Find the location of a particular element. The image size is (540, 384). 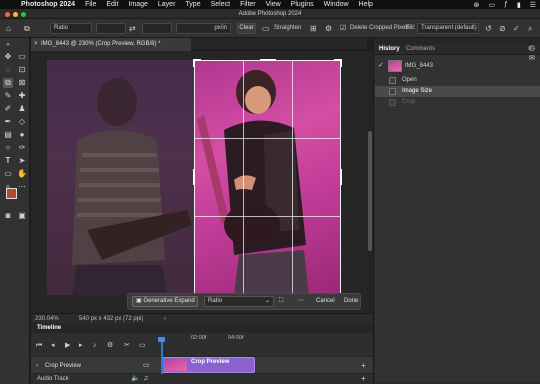

playhead-handle is located at coordinates (161, 339).